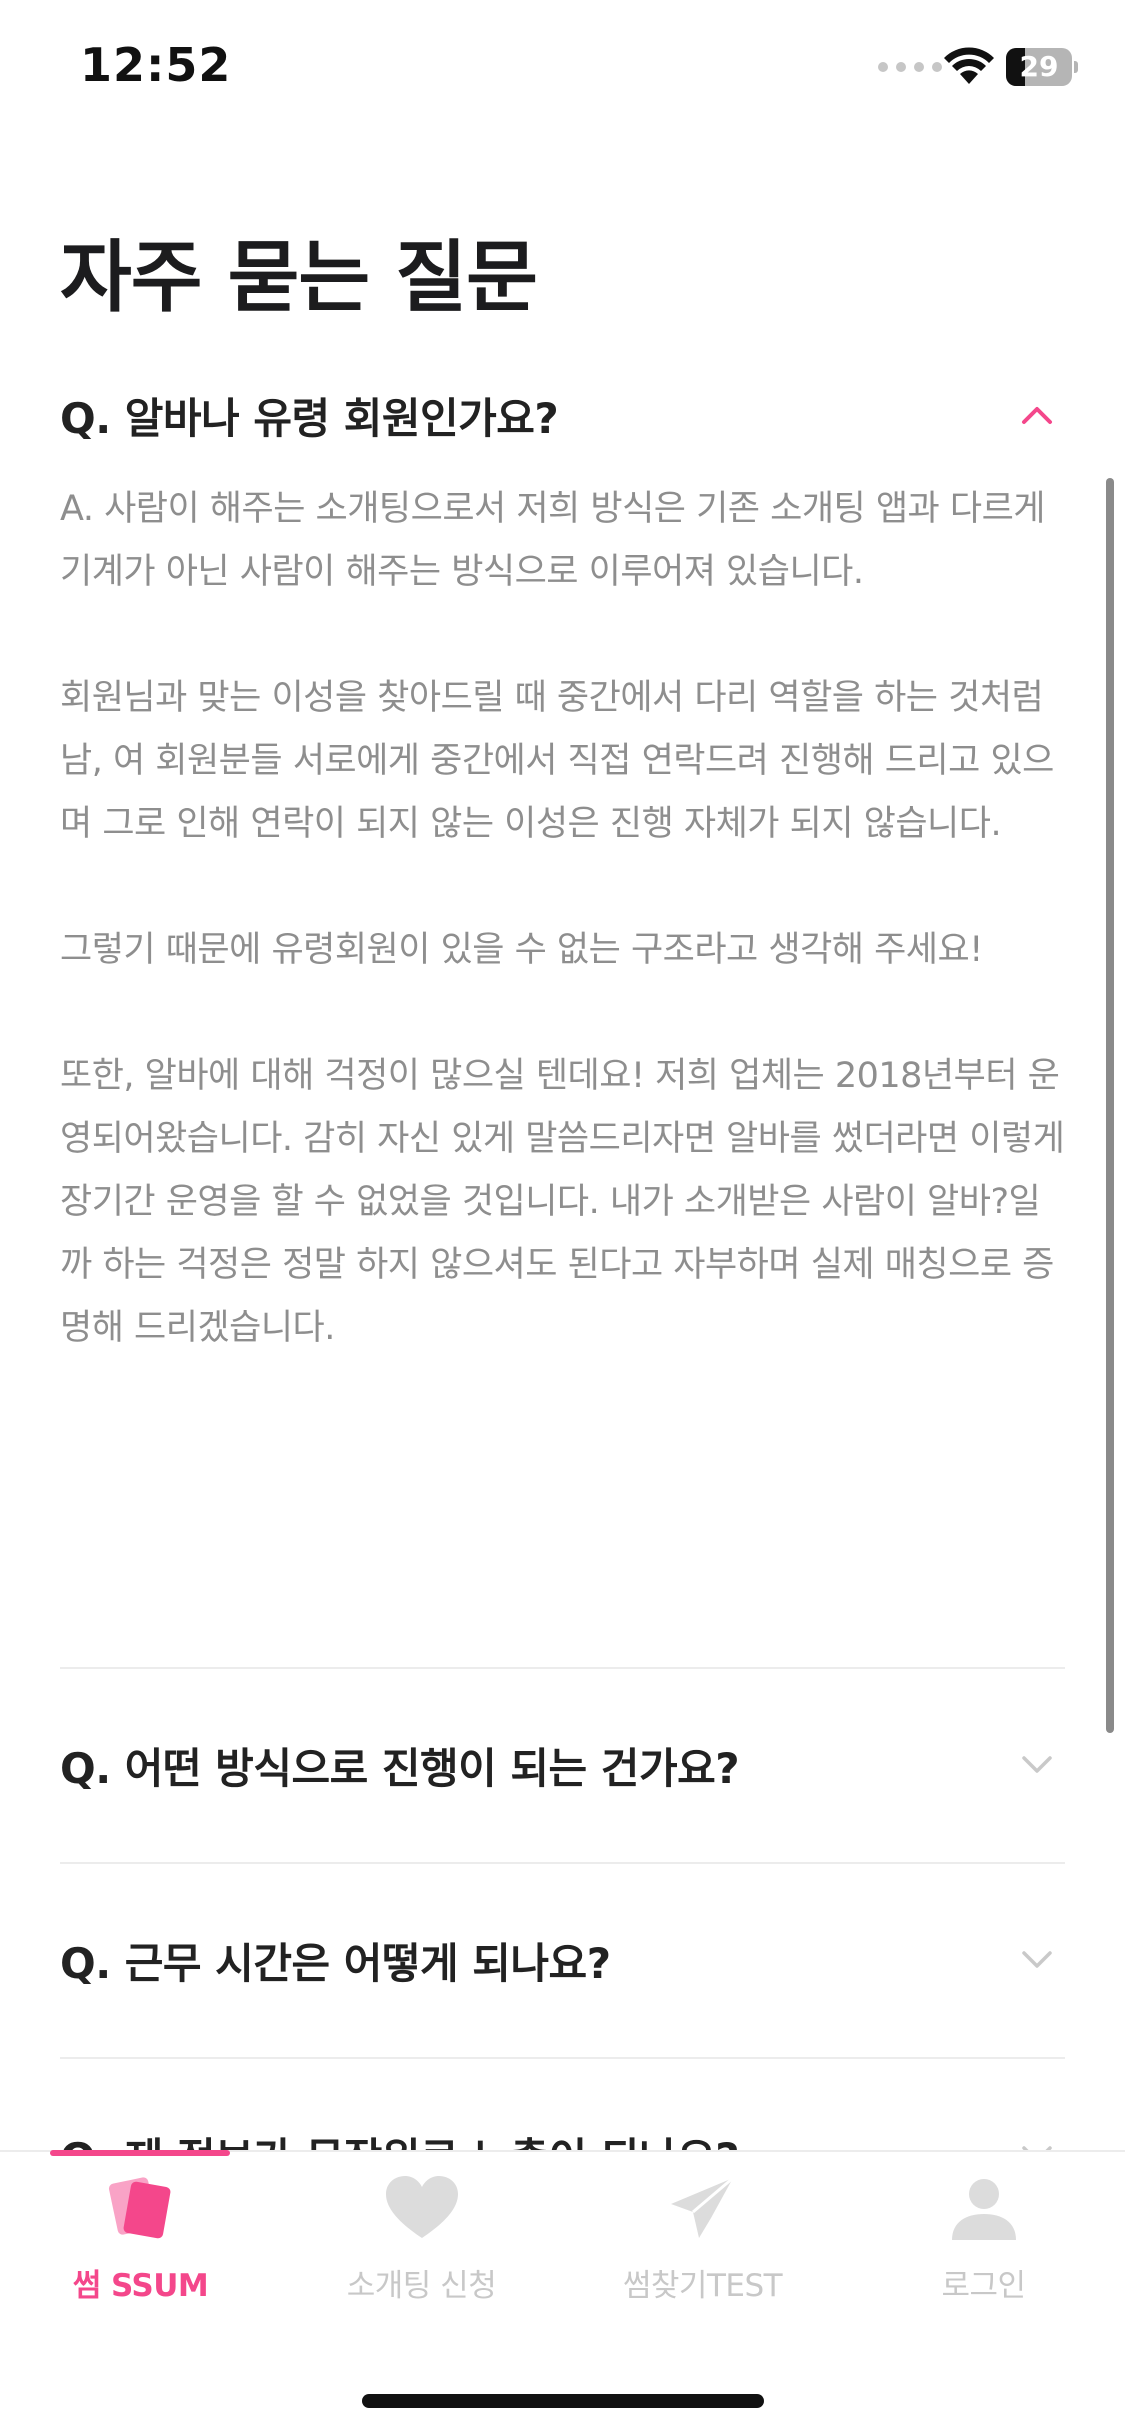 The image size is (1125, 2436). I want to click on faq-question: Q. 근무 시간은 어떻게 되나요?, so click(335, 1963).